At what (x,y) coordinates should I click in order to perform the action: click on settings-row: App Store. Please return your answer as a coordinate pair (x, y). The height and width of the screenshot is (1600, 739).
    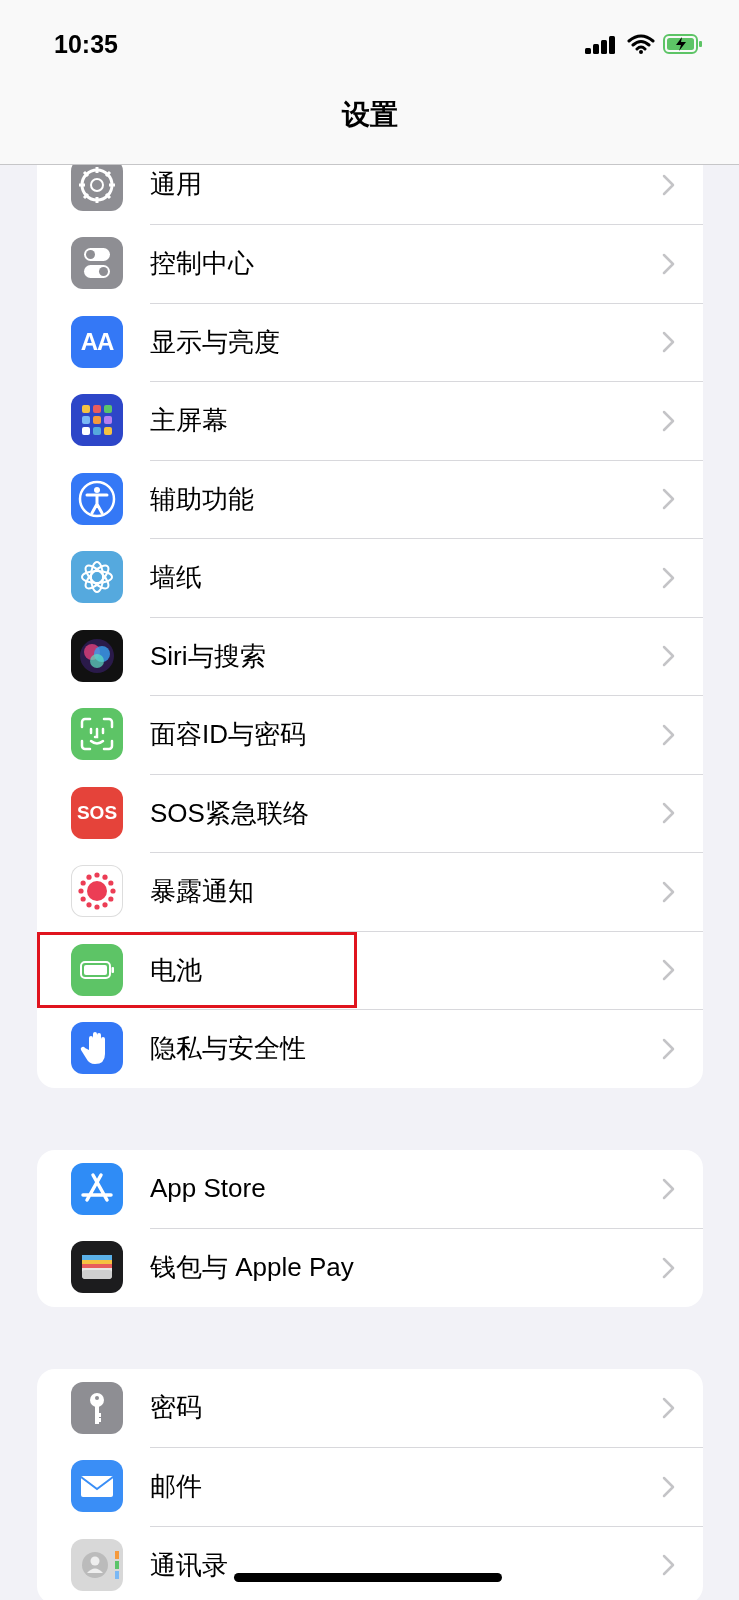
    Looking at the image, I should click on (370, 1188).